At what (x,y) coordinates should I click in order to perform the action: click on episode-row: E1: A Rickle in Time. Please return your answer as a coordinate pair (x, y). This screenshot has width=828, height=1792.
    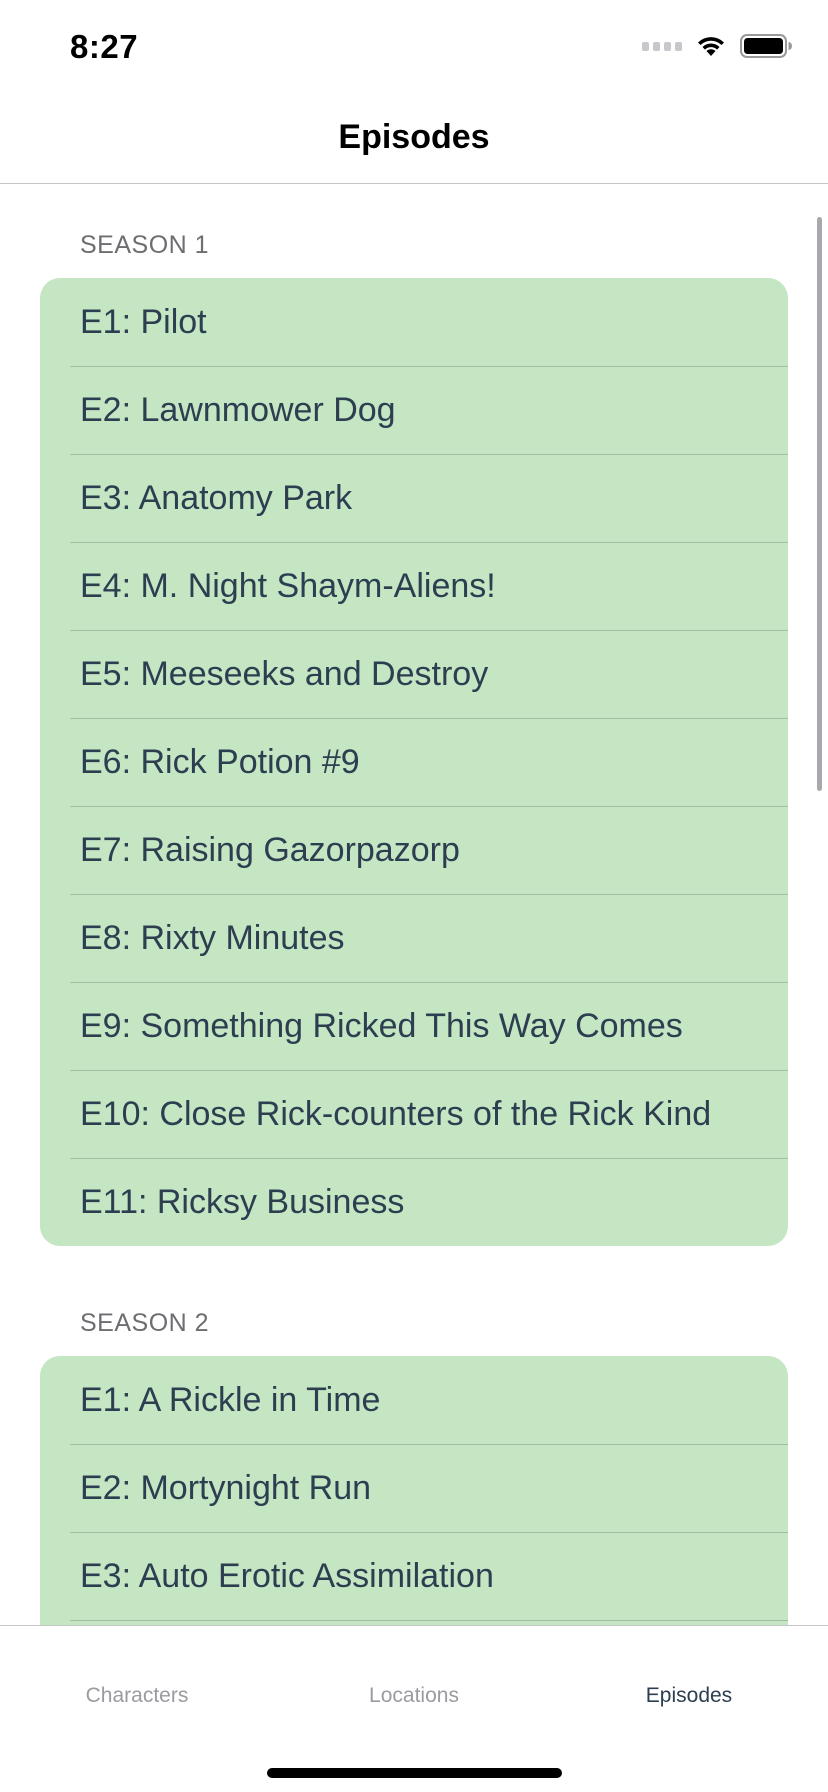
    Looking at the image, I should click on (414, 1400).